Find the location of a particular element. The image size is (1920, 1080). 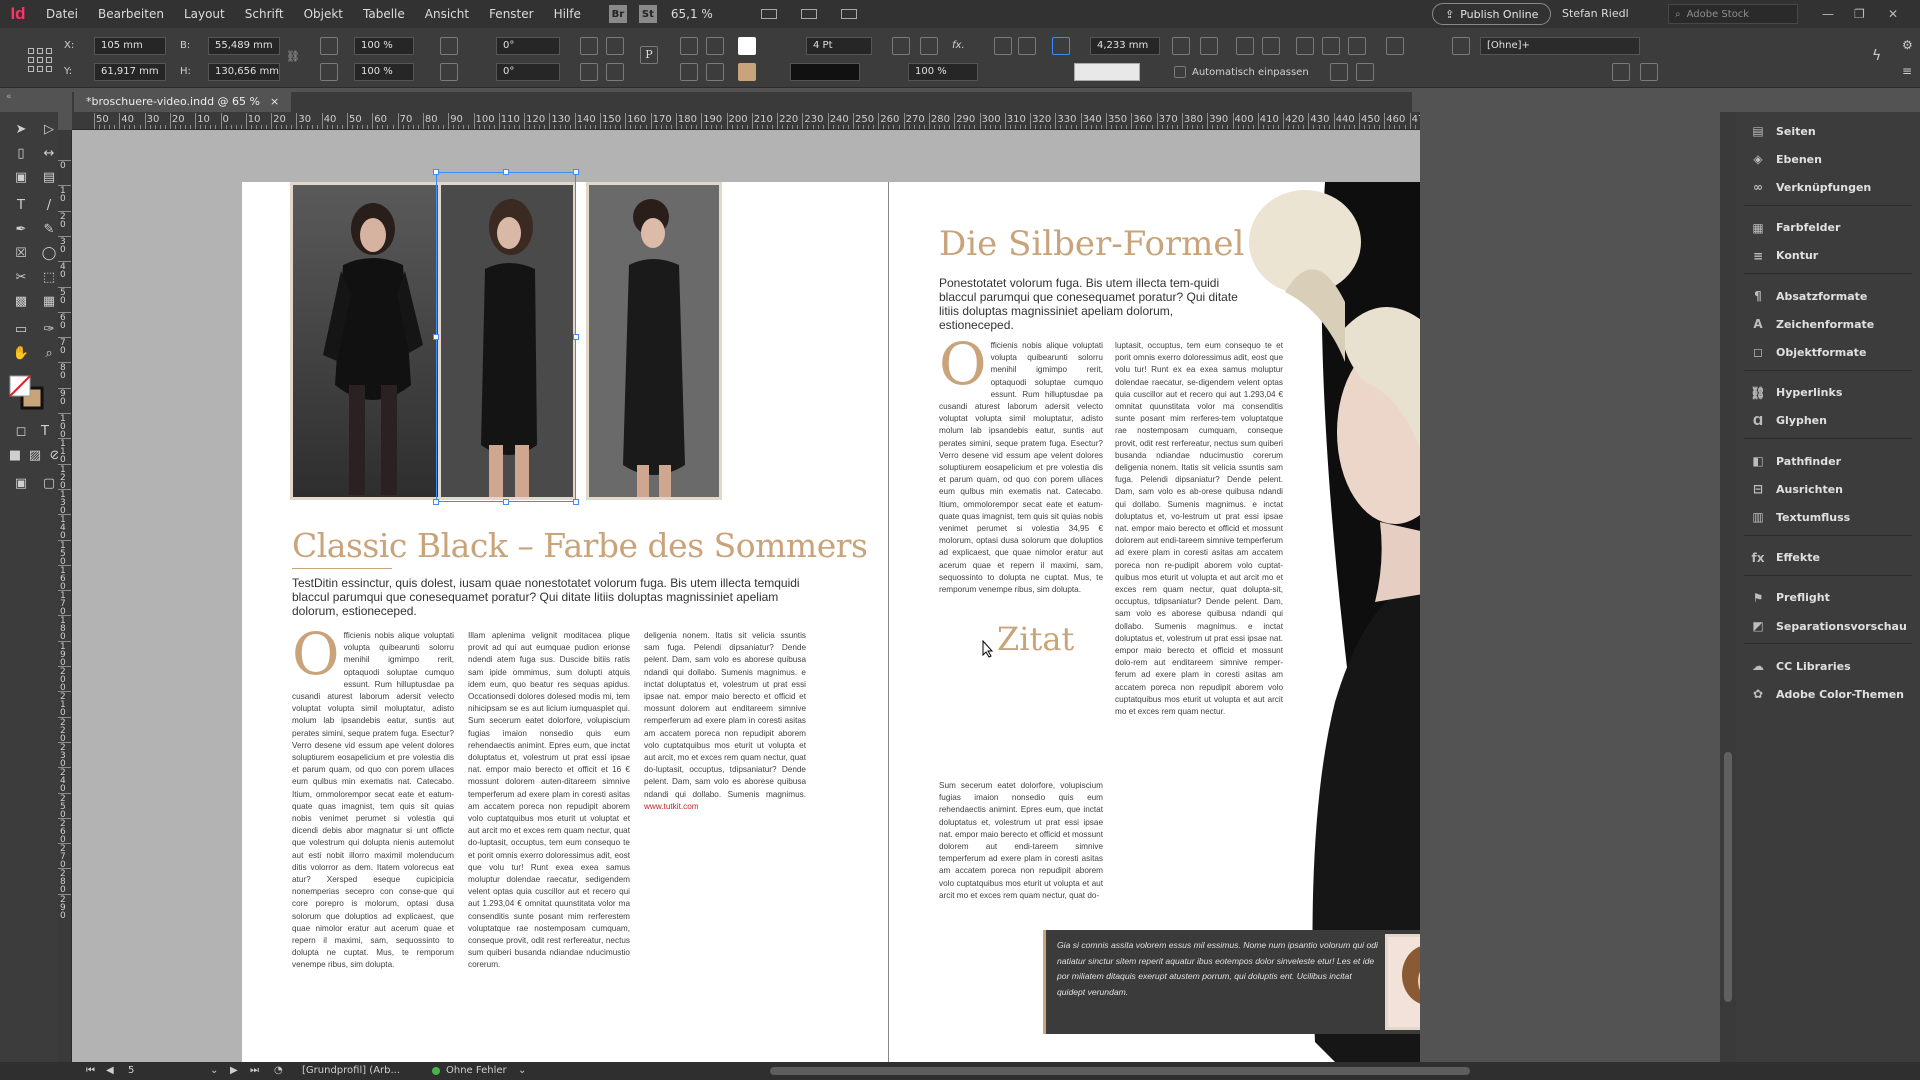

gap-tool-icon: ↔ is located at coordinates (49, 153).